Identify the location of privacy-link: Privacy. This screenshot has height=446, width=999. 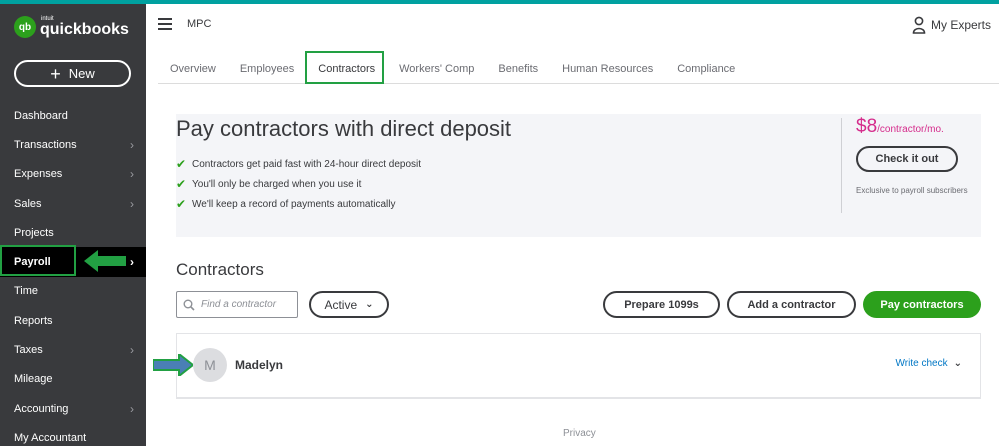
(579, 433).